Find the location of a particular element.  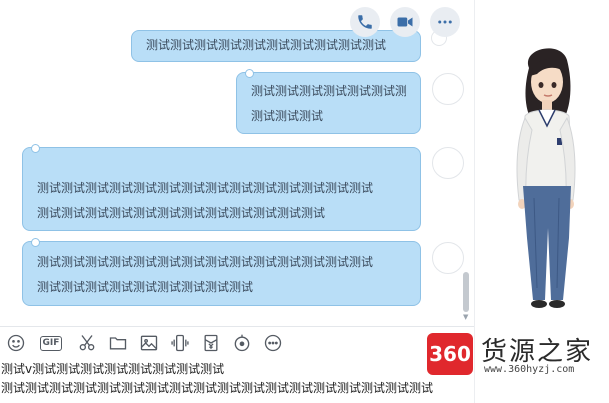

watermark-url: www.360hyzj.com is located at coordinates (529, 369).